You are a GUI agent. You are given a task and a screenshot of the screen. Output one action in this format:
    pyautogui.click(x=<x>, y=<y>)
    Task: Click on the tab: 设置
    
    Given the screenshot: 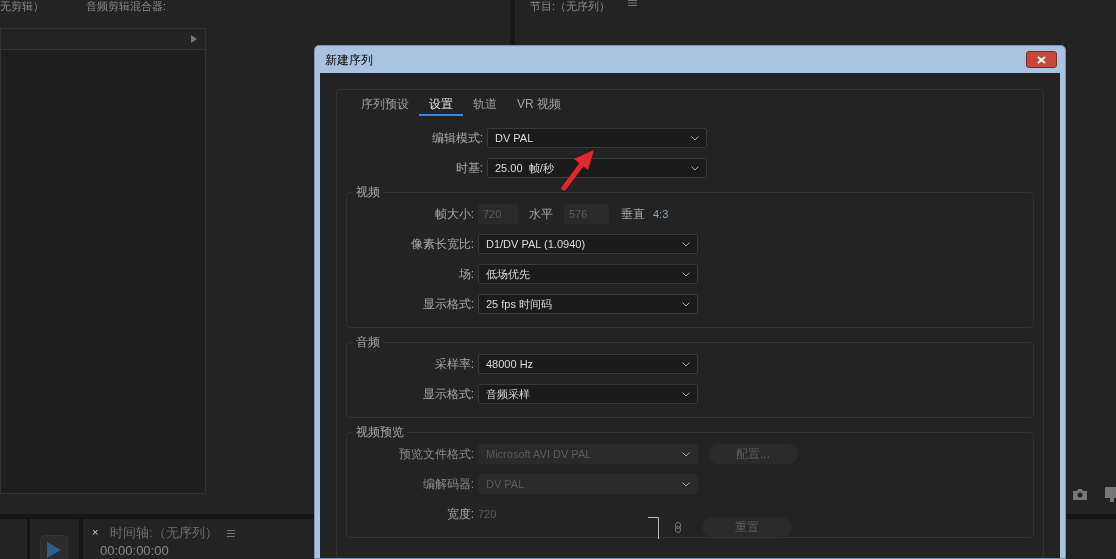 What is the action you would take?
    pyautogui.click(x=441, y=105)
    